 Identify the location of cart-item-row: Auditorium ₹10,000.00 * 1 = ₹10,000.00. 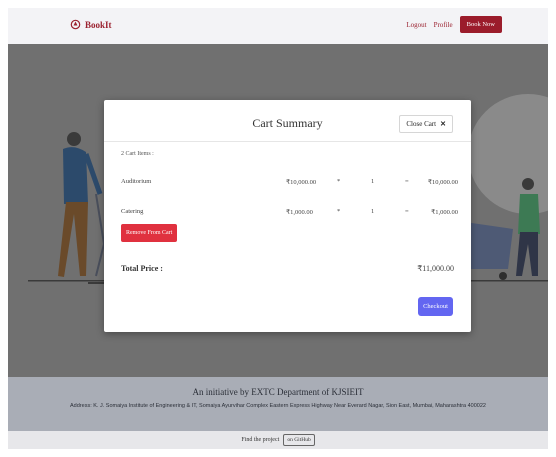
(289, 183).